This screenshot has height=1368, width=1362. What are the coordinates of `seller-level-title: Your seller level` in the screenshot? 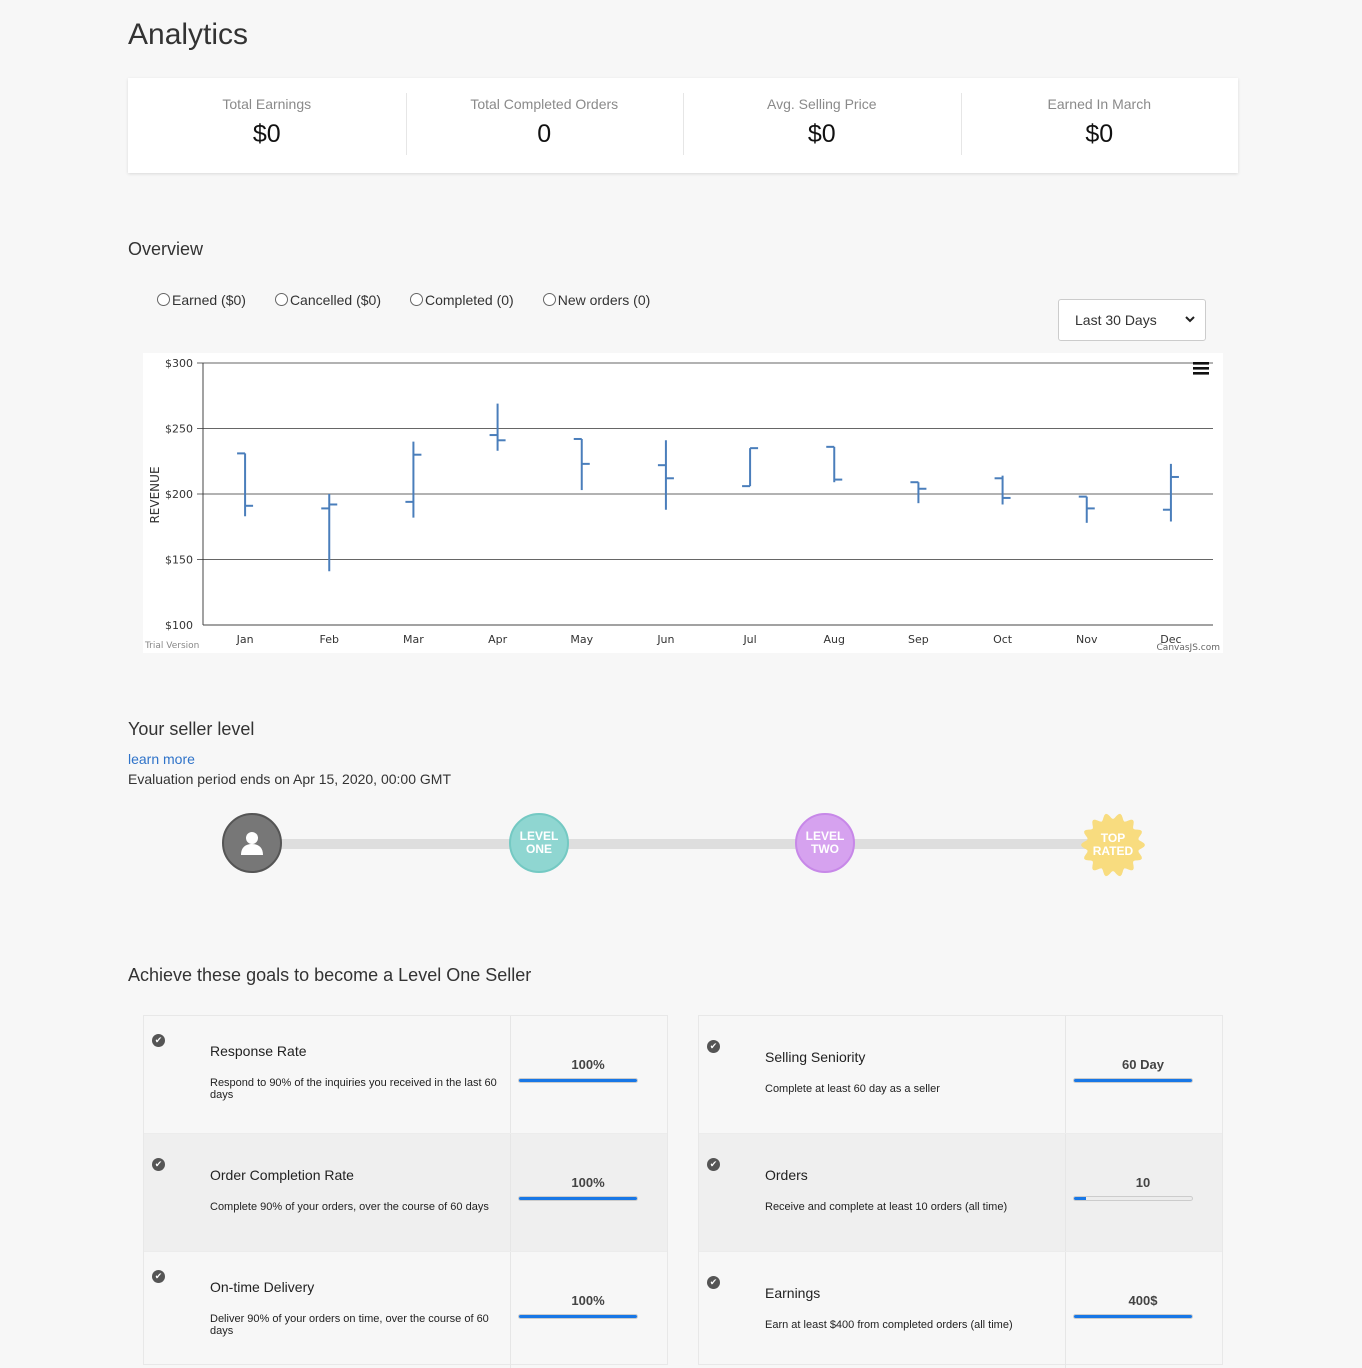 It's located at (191, 729).